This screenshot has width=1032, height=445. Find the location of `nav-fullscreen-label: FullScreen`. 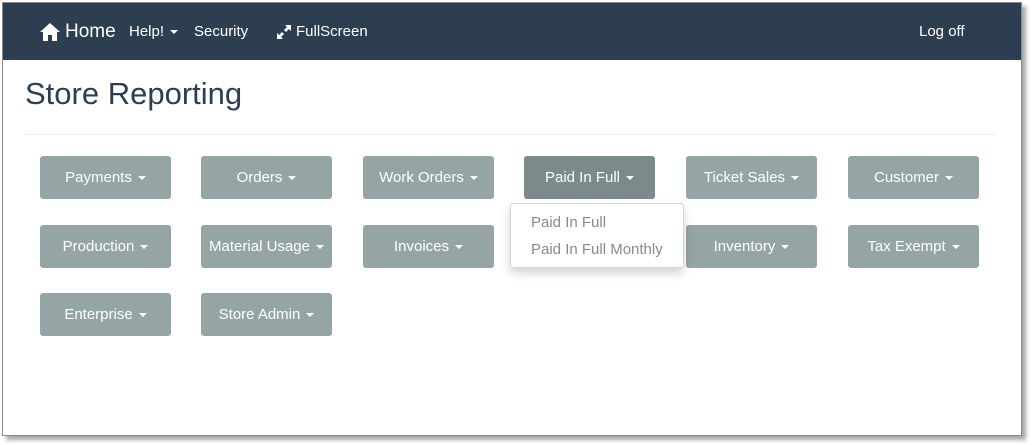

nav-fullscreen-label: FullScreen is located at coordinates (332, 31).